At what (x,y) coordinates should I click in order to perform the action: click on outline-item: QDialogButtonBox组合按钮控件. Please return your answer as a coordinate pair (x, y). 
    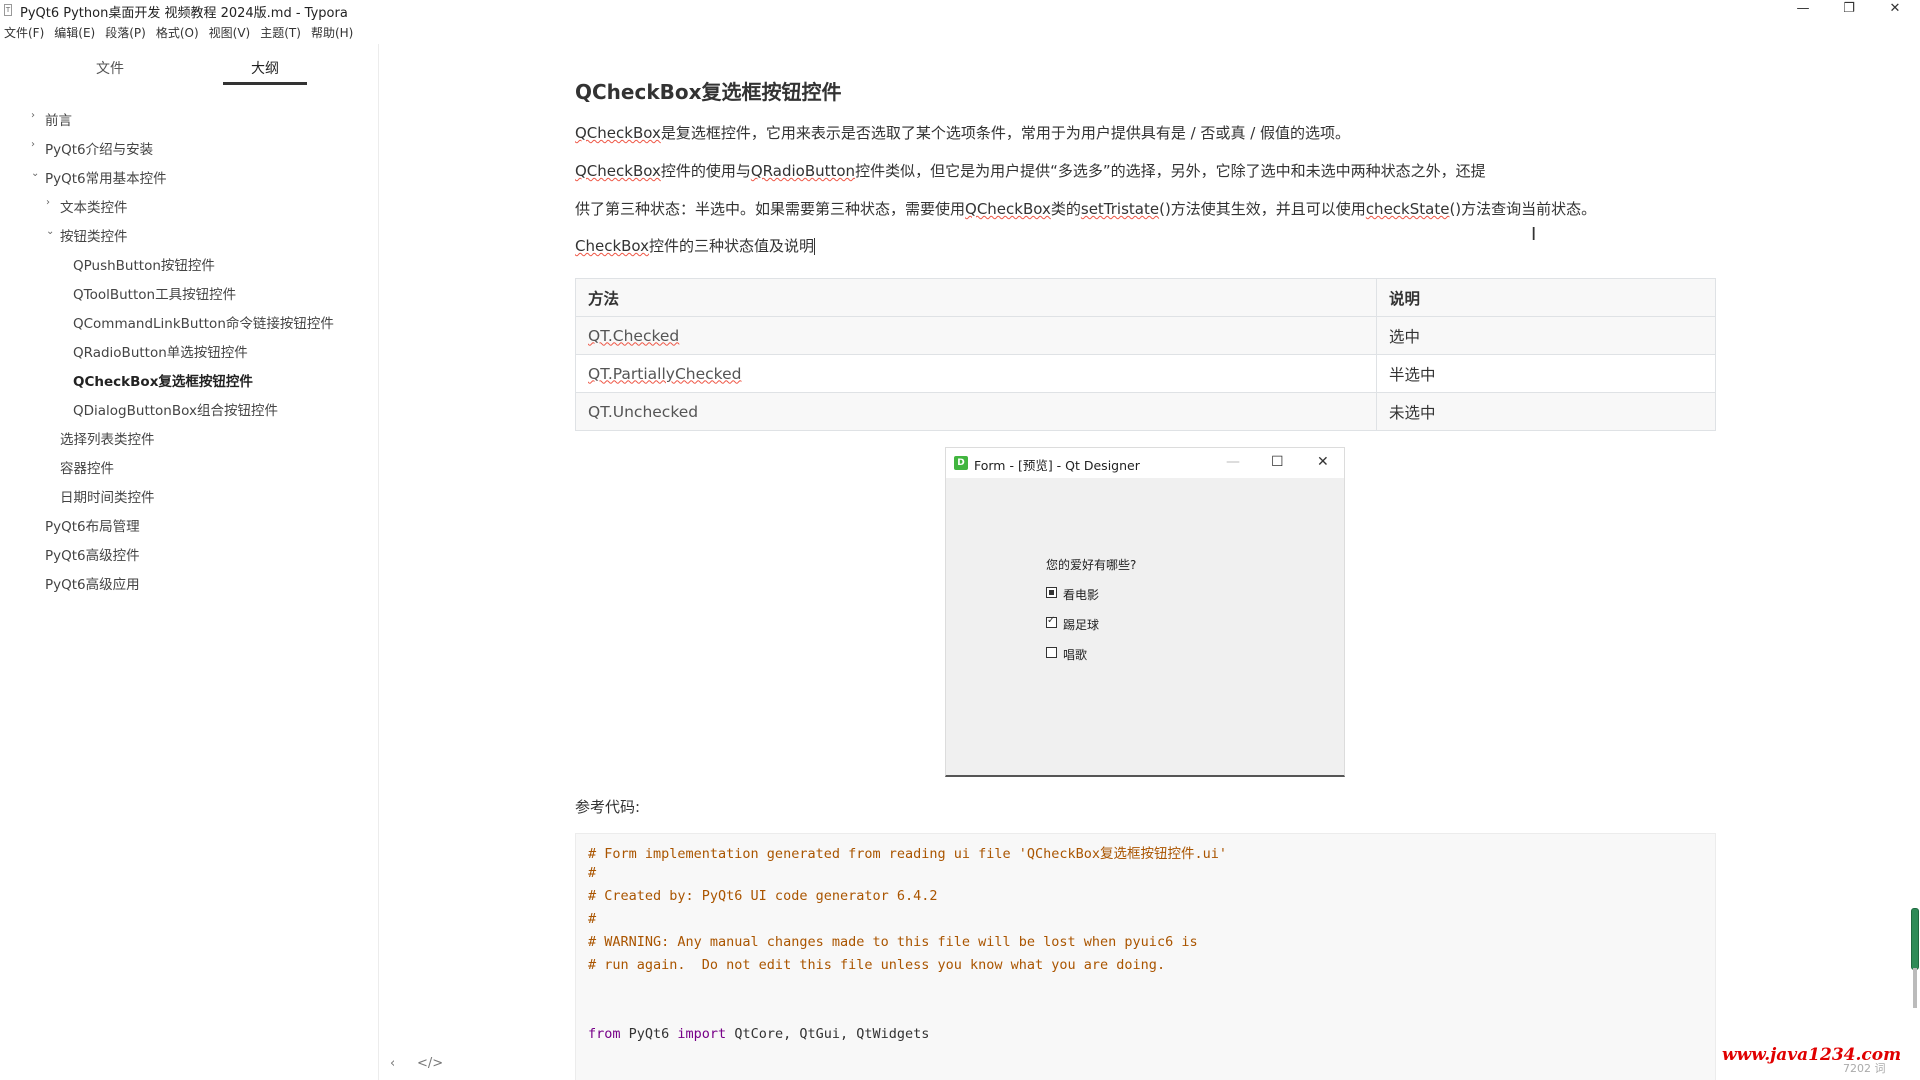
    Looking at the image, I should click on (189, 408).